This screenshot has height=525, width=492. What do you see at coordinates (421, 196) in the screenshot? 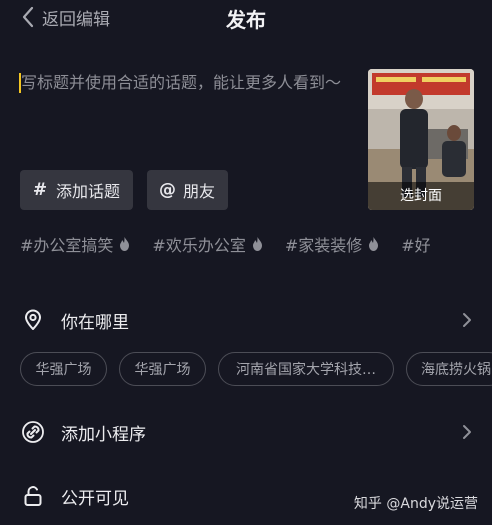
I see `cover-label: 选封面` at bounding box center [421, 196].